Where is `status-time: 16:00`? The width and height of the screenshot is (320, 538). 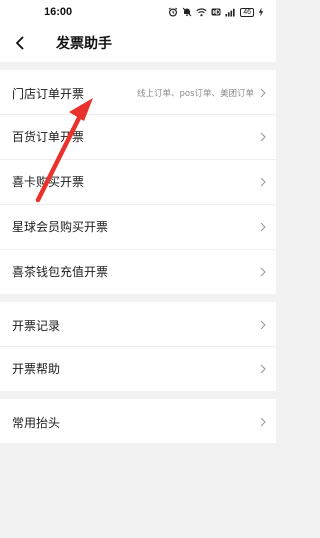
status-time: 16:00 is located at coordinates (58, 12).